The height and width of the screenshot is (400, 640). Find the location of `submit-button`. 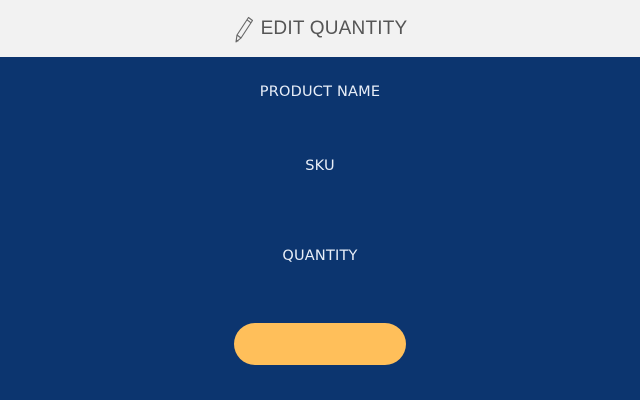

submit-button is located at coordinates (320, 344).